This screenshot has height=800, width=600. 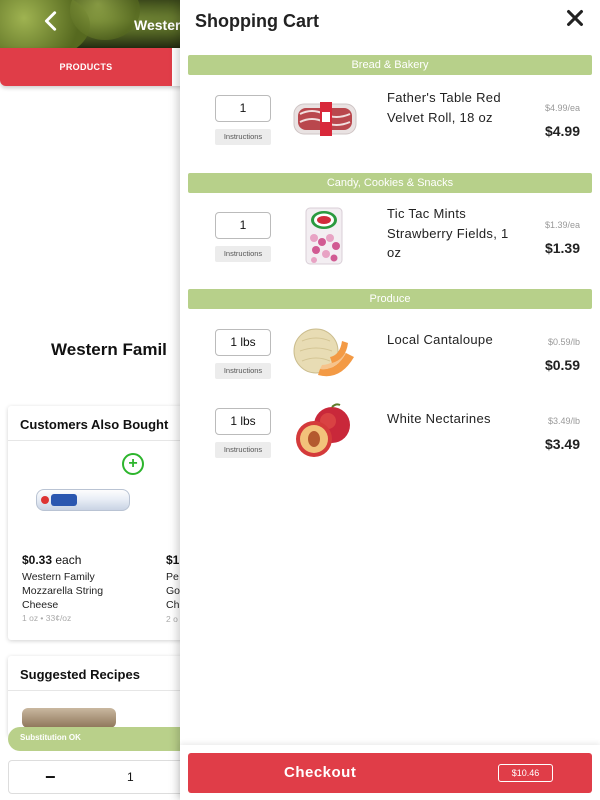 I want to click on suggested-item-price-2: $1, so click(x=173, y=560).